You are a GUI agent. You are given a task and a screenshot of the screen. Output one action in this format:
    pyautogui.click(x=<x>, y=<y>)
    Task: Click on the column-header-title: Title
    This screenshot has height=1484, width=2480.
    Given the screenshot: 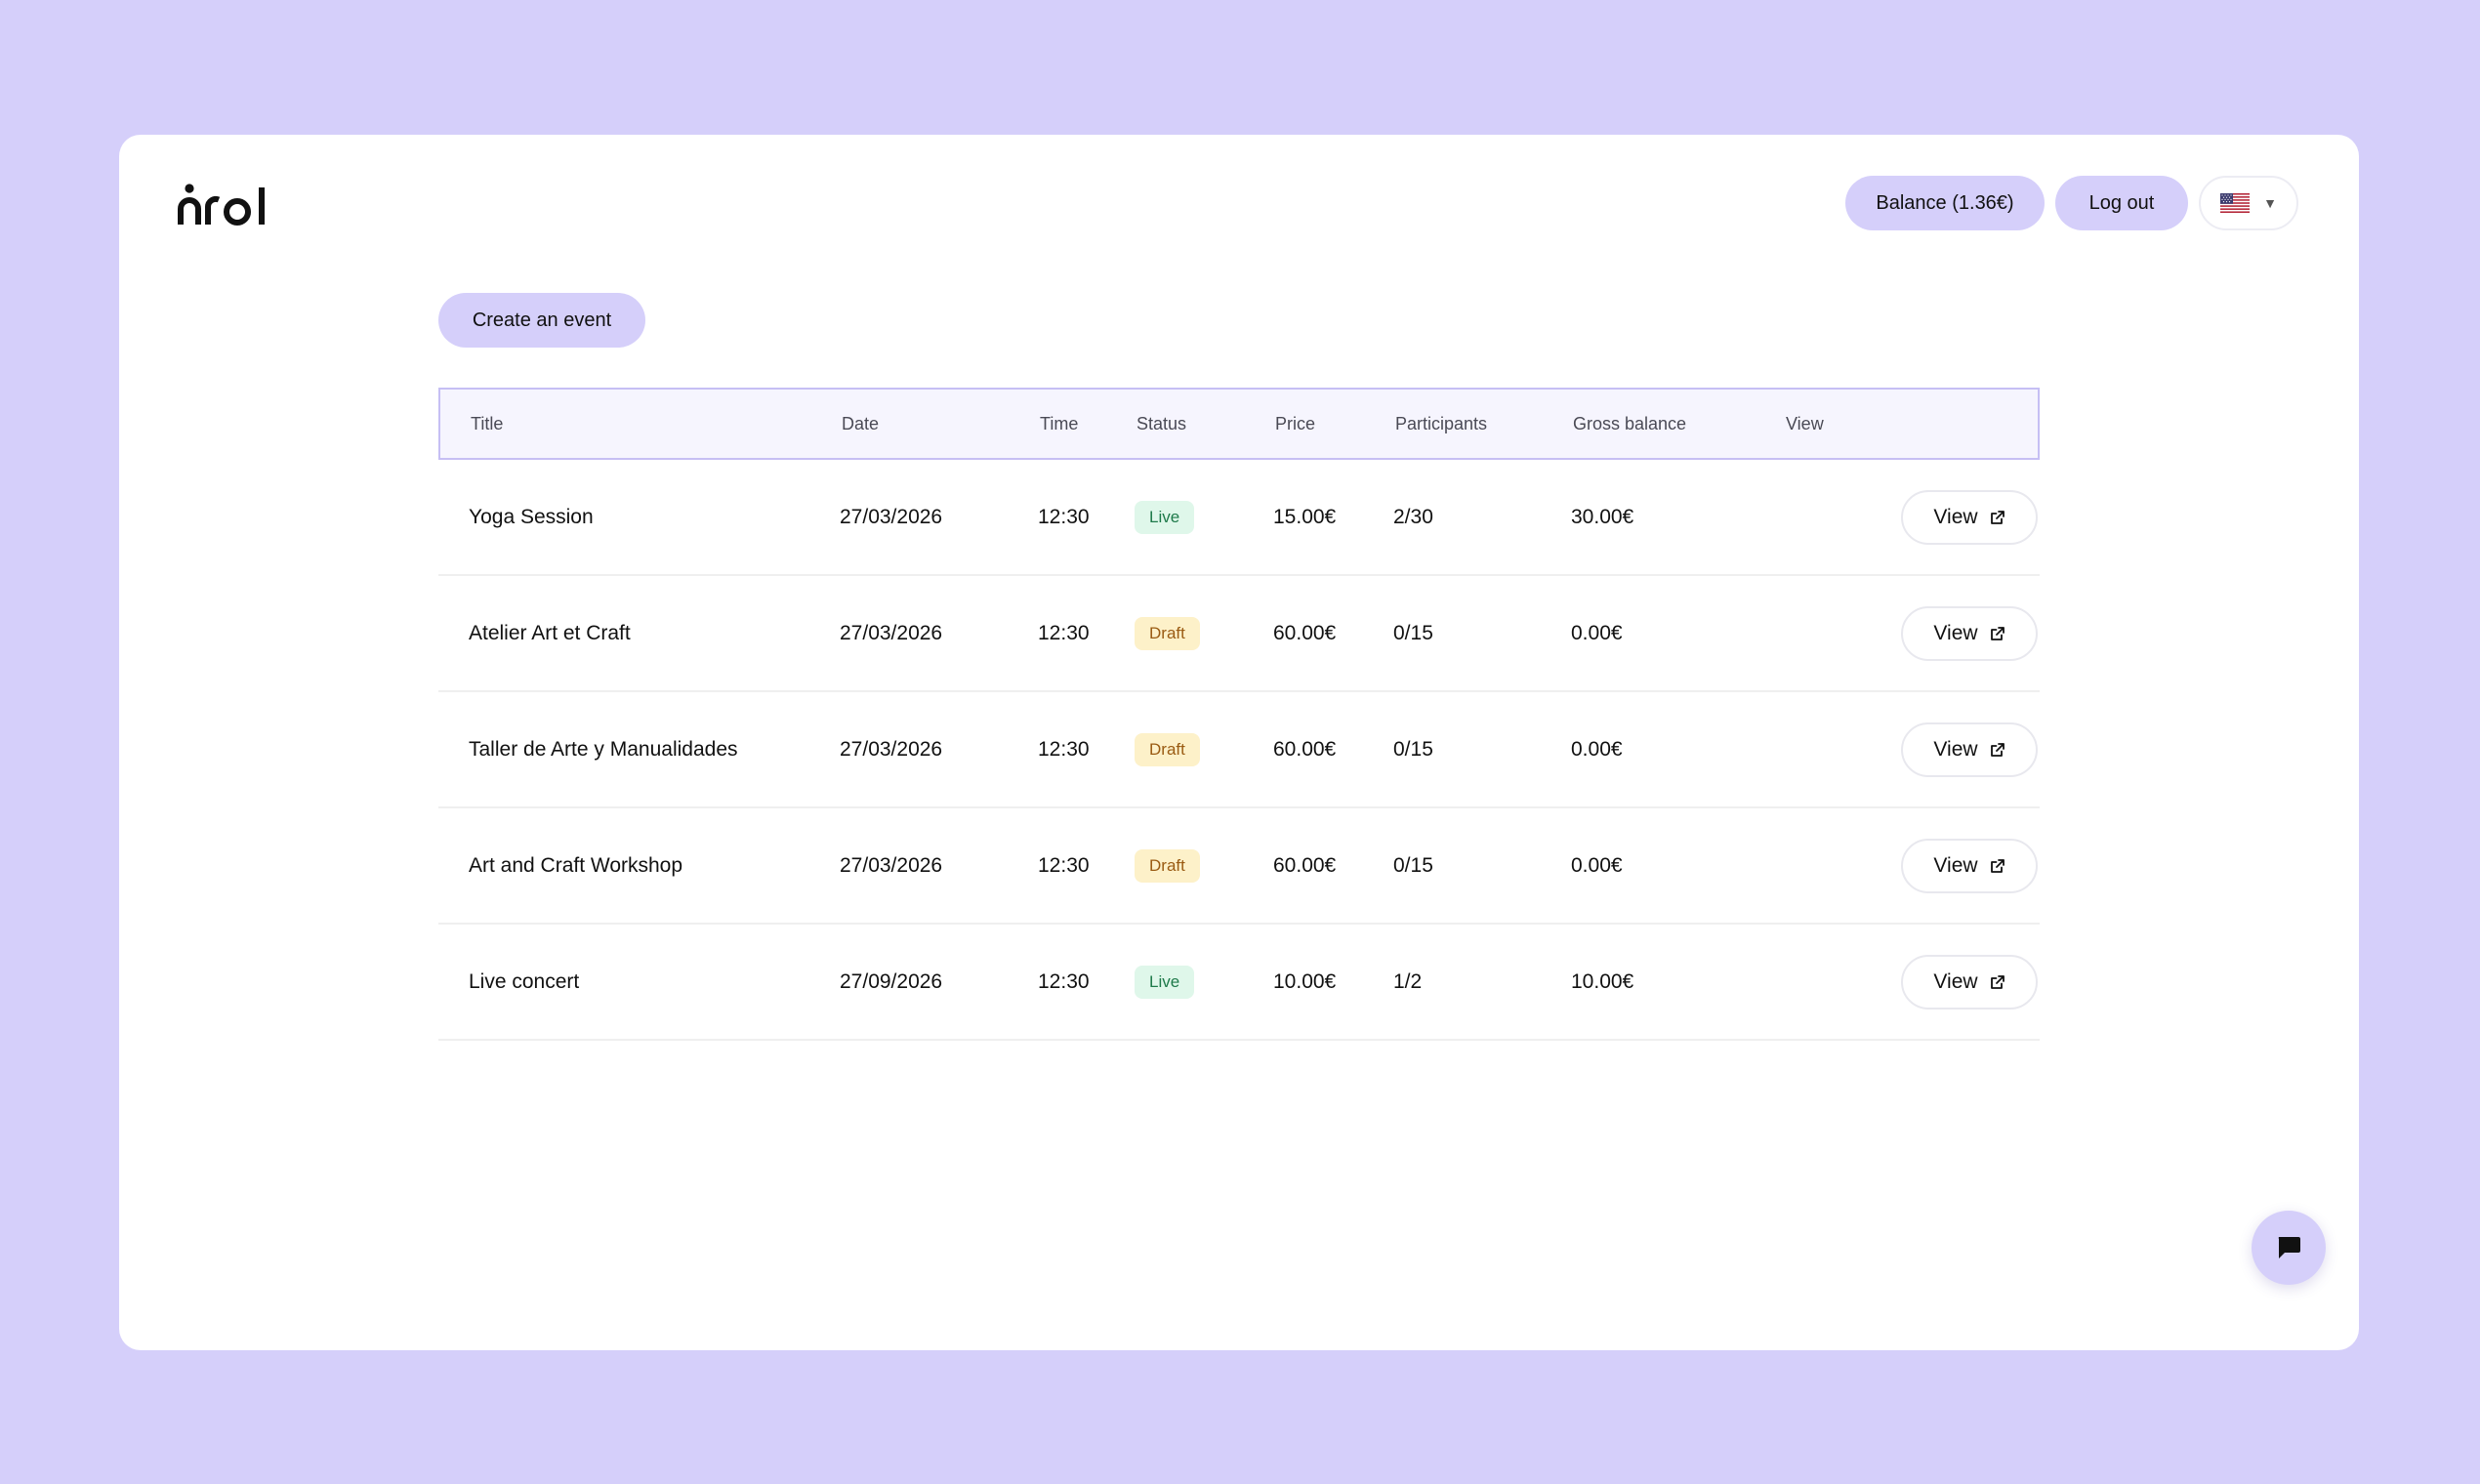 What is the action you would take?
    pyautogui.click(x=488, y=424)
    